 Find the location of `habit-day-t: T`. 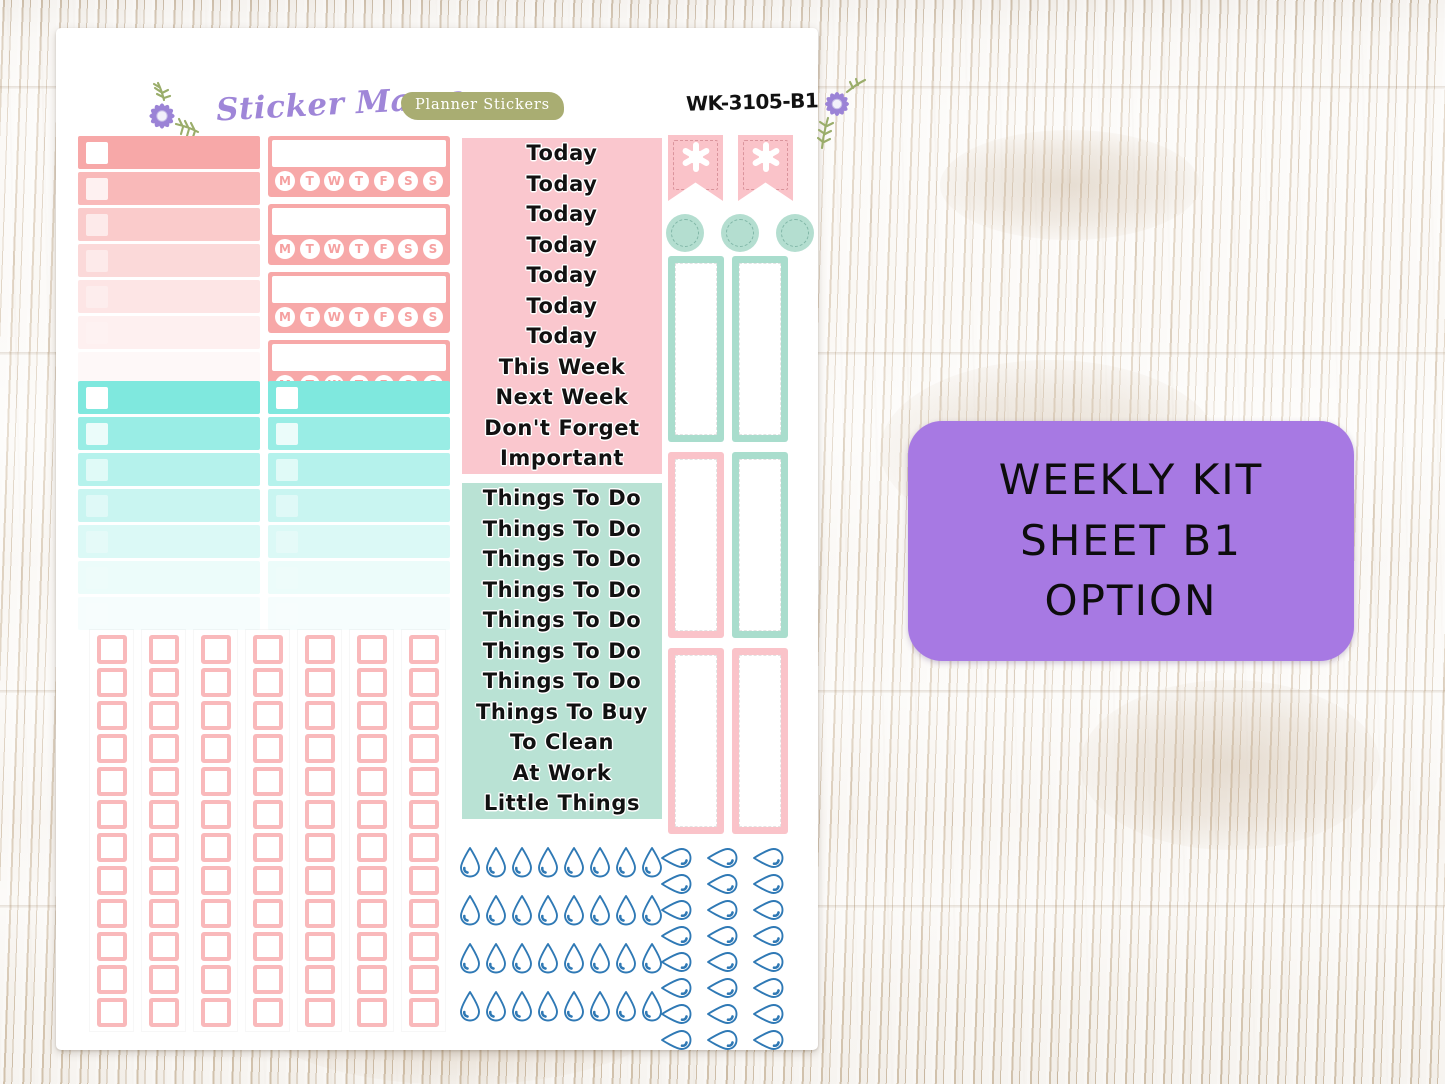

habit-day-t: T is located at coordinates (358, 249).